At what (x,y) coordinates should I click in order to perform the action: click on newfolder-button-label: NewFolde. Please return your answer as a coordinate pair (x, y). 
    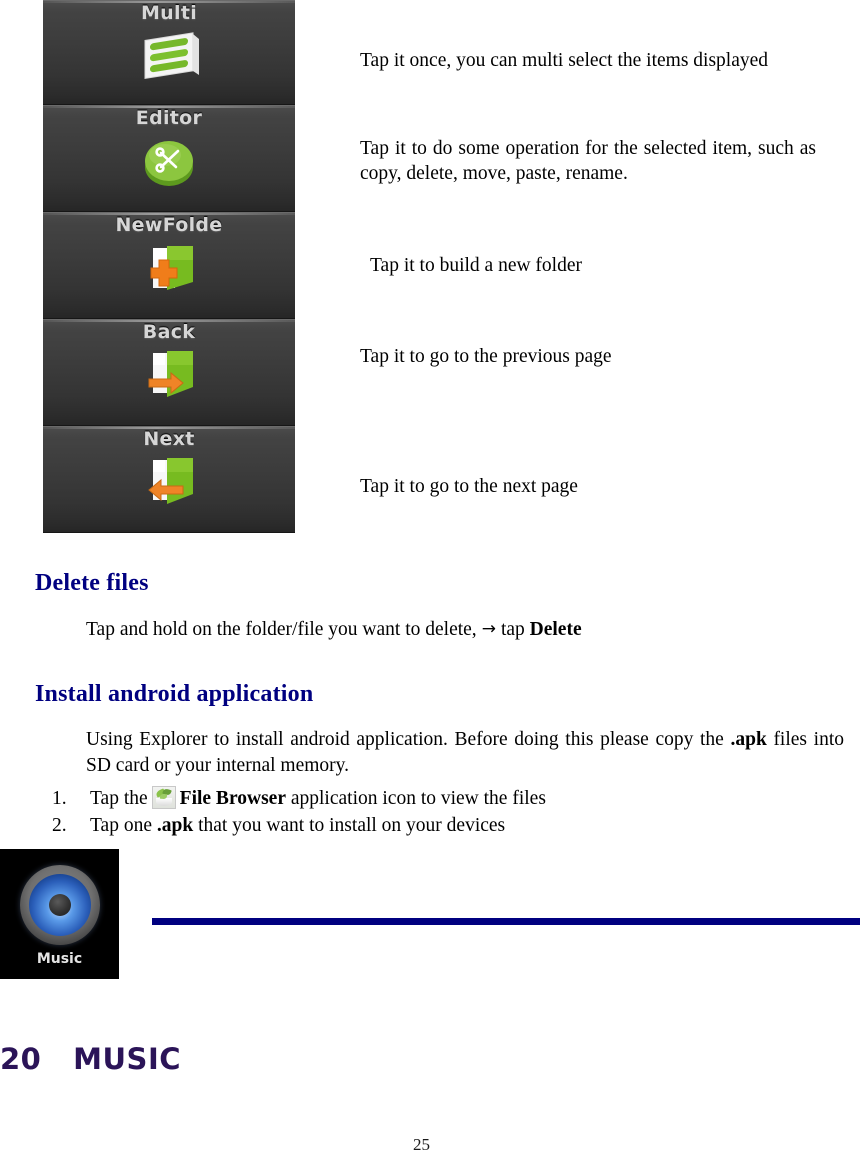
    Looking at the image, I should click on (169, 225).